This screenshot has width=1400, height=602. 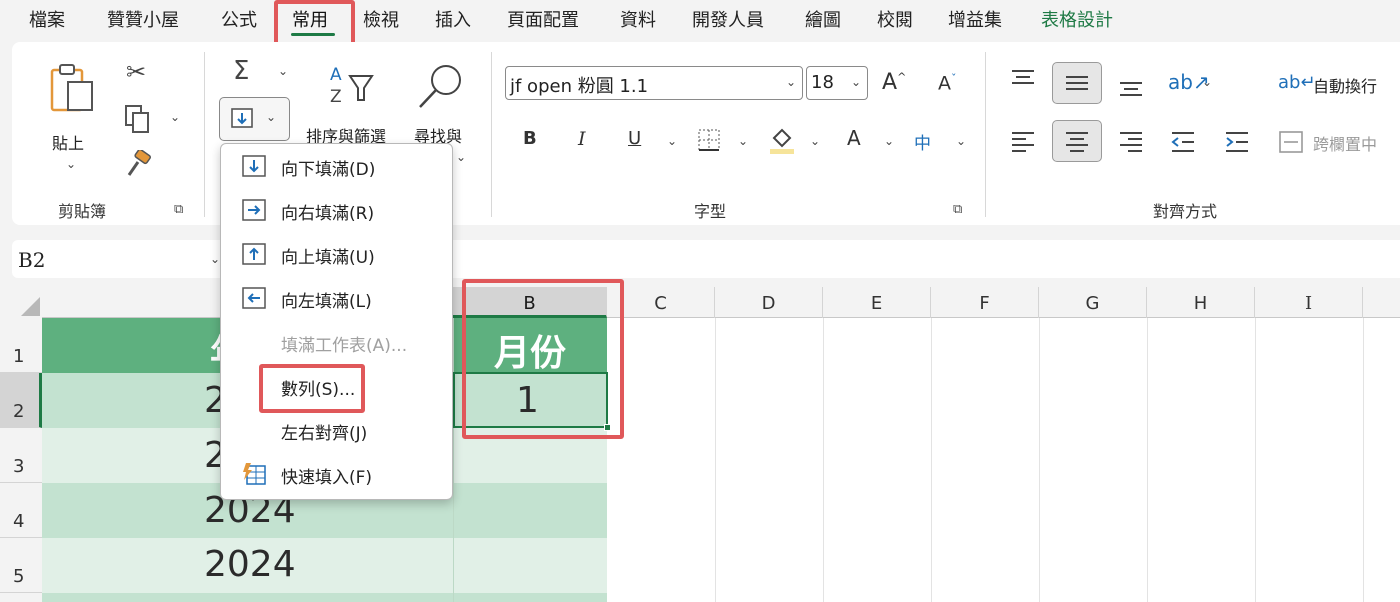 I want to click on format-painter-icon, so click(x=139, y=164).